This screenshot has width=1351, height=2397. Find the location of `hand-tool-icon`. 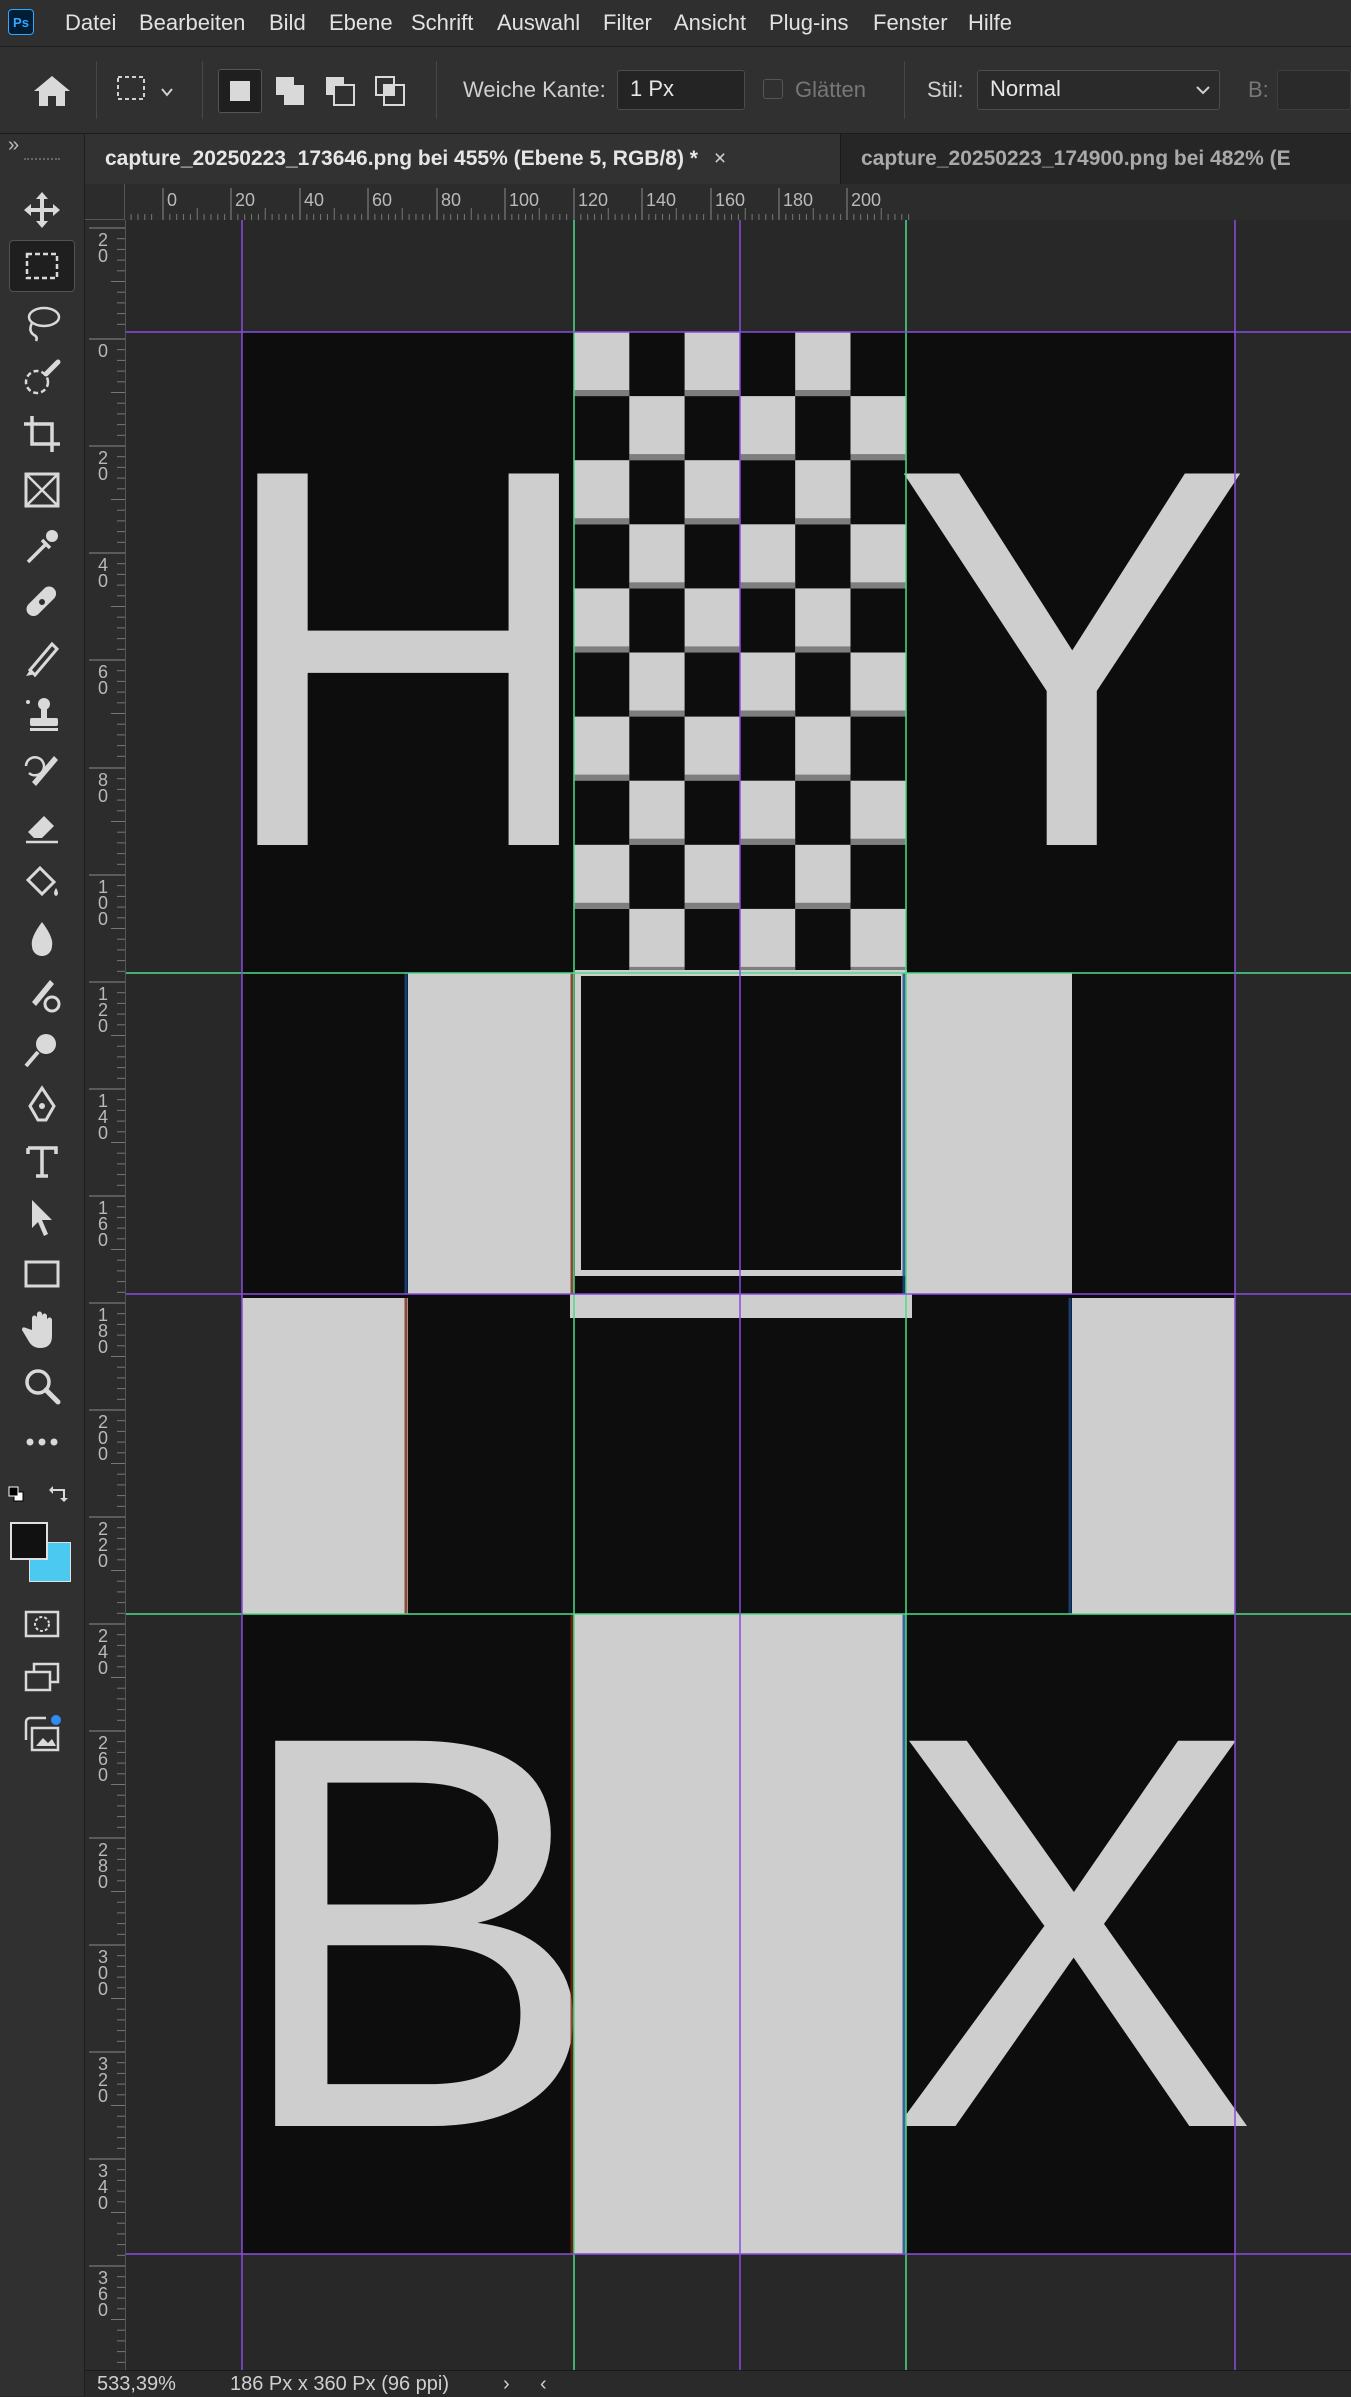

hand-tool-icon is located at coordinates (42, 1330).